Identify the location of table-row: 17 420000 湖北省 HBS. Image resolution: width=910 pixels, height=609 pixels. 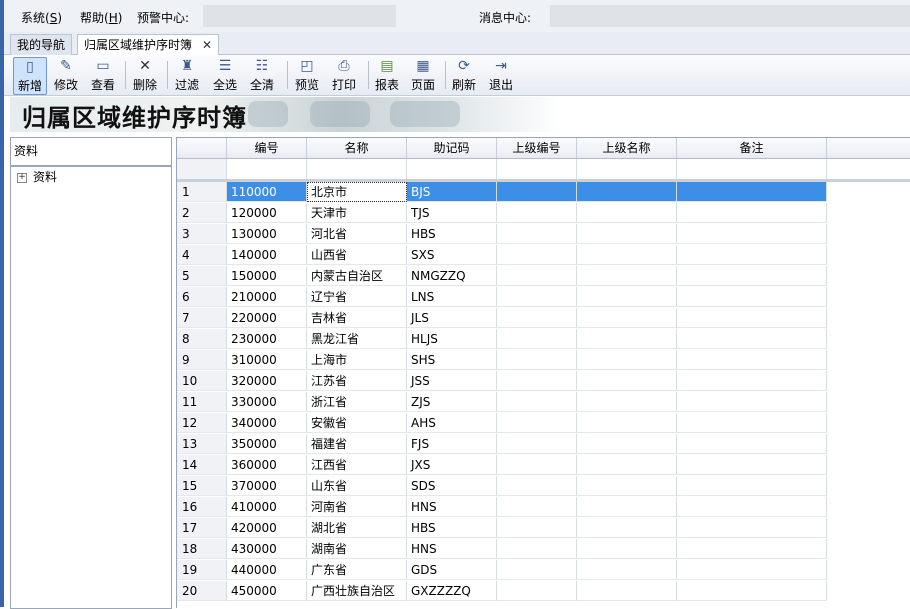
(502, 528).